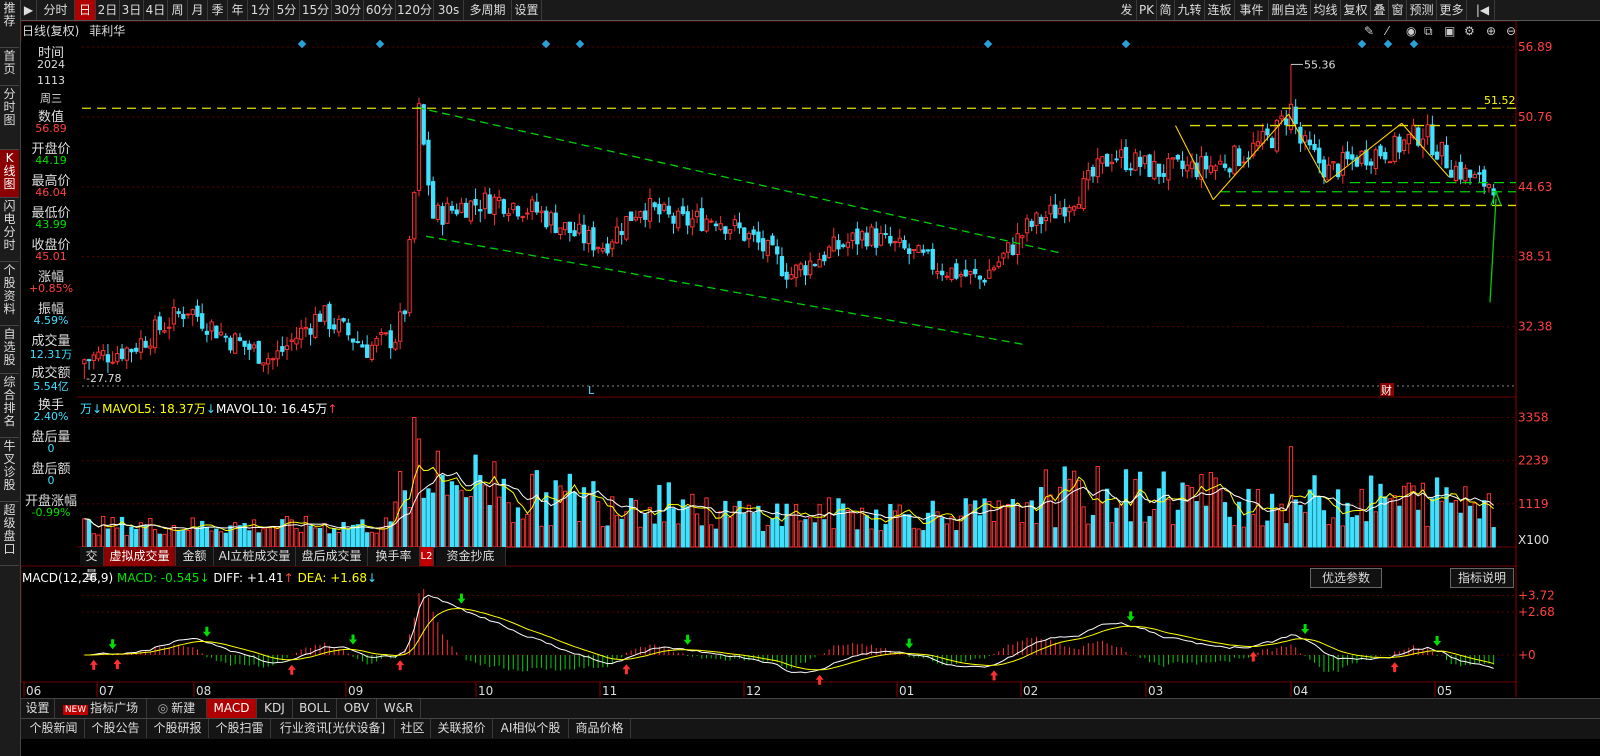 The image size is (1600, 756). I want to click on toolbar-button: 更多, so click(1452, 10).